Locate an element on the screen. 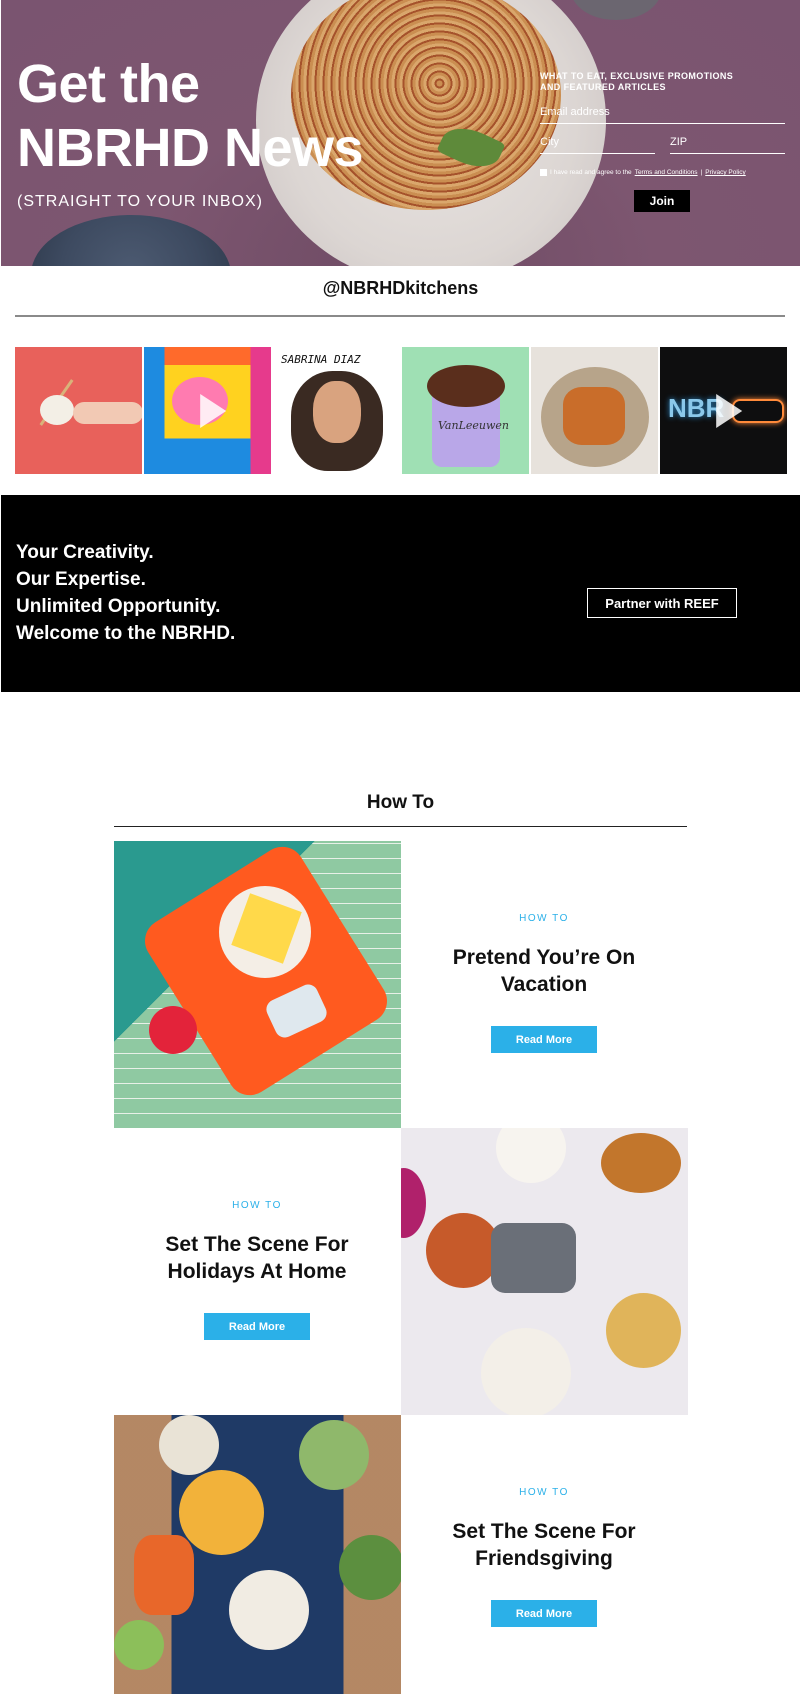 The image size is (801, 1694). instagram-tile-burgers is located at coordinates (594, 410).